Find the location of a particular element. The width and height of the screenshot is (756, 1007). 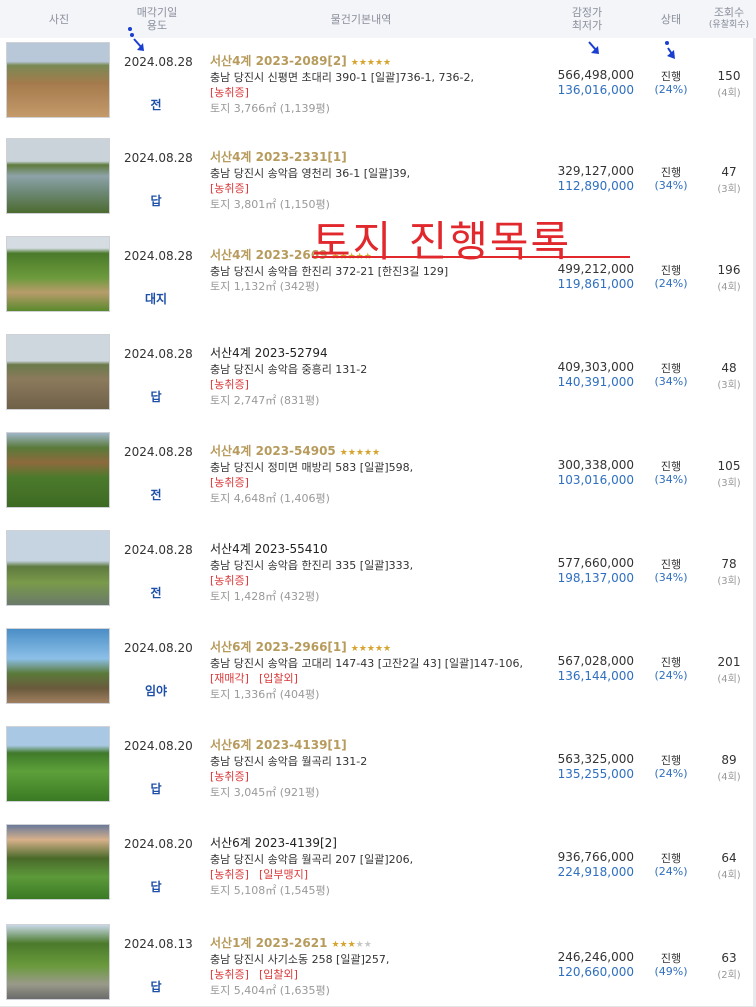

appraisal-price: 936,766,000 is located at coordinates (595, 857).